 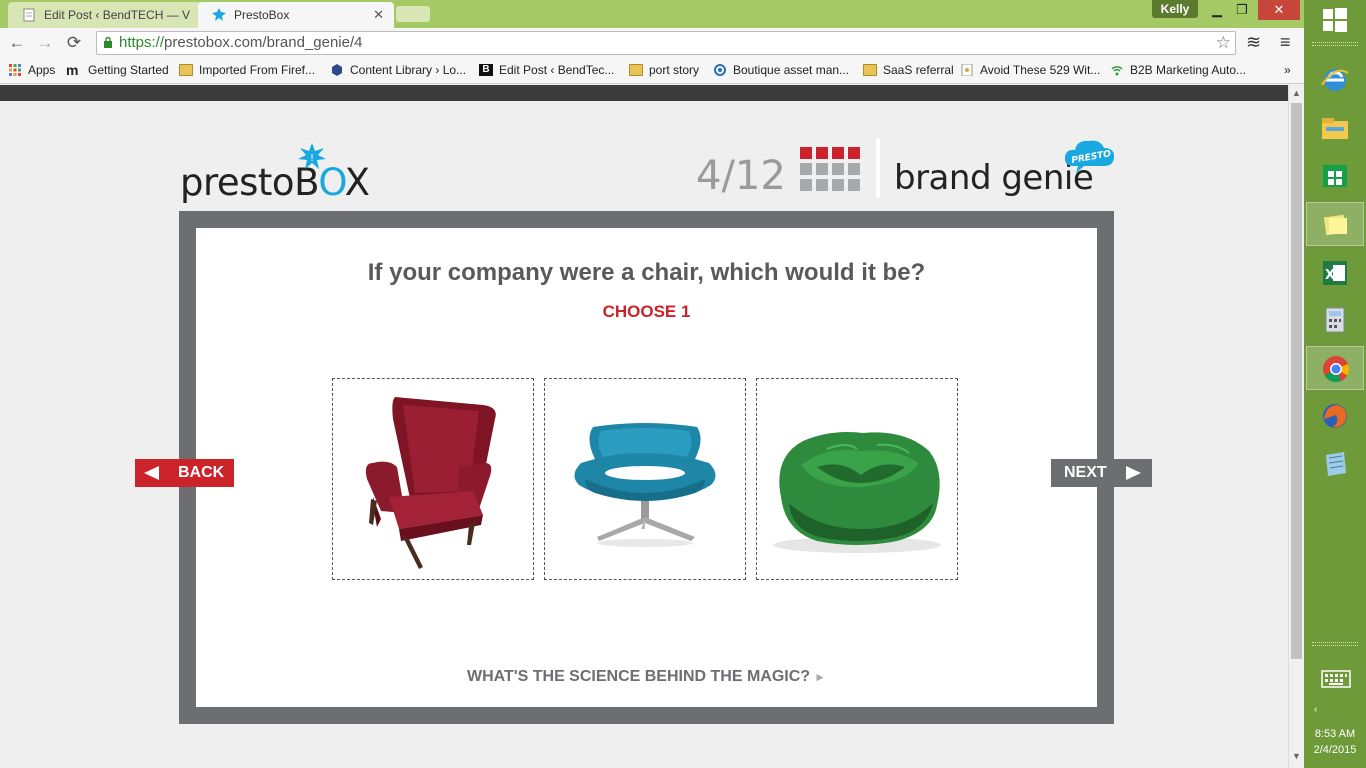 What do you see at coordinates (1335, 20) in the screenshot?
I see `windows-start-icon` at bounding box center [1335, 20].